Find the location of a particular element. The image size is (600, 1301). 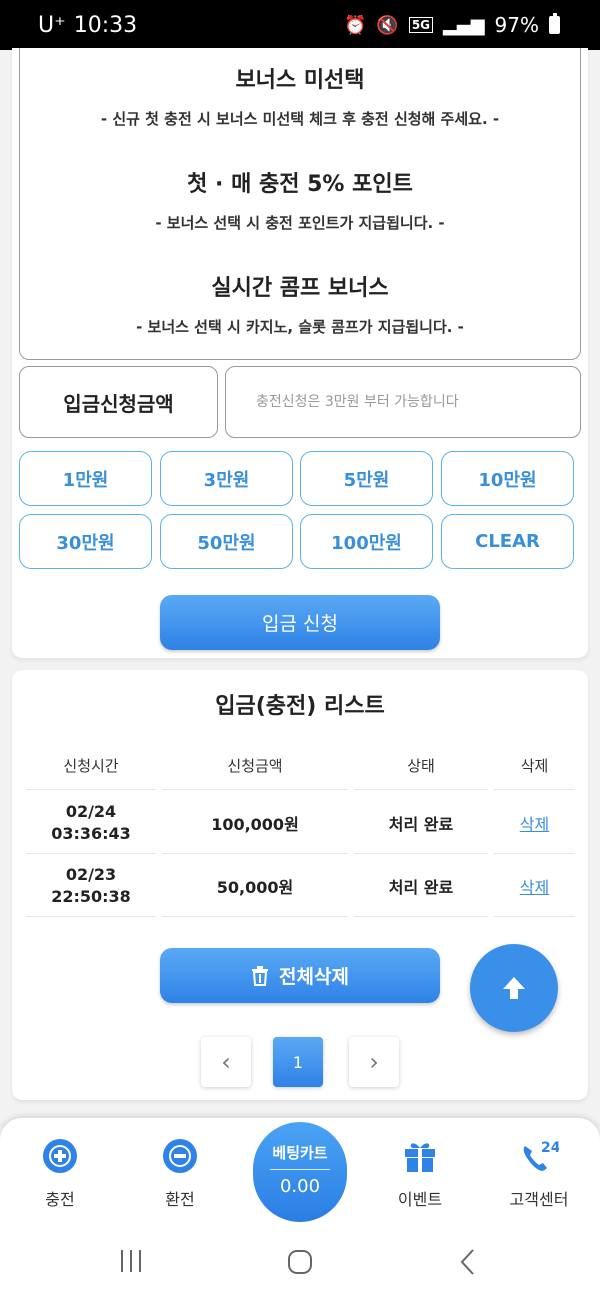

amount-button-500k: 50만원 is located at coordinates (226, 541).